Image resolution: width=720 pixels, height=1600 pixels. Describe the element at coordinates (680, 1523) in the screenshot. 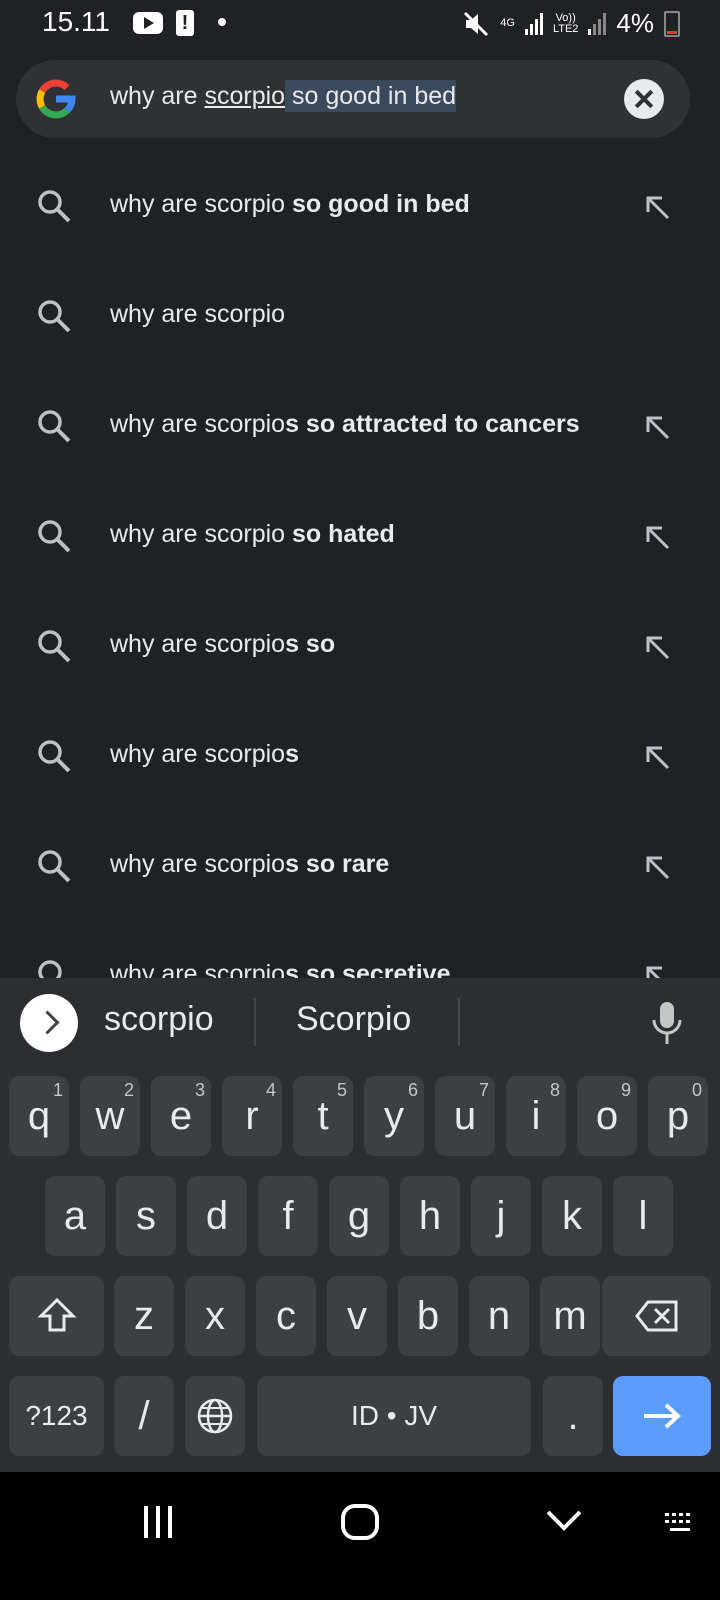

I see `keyboard-switch-icon` at that location.